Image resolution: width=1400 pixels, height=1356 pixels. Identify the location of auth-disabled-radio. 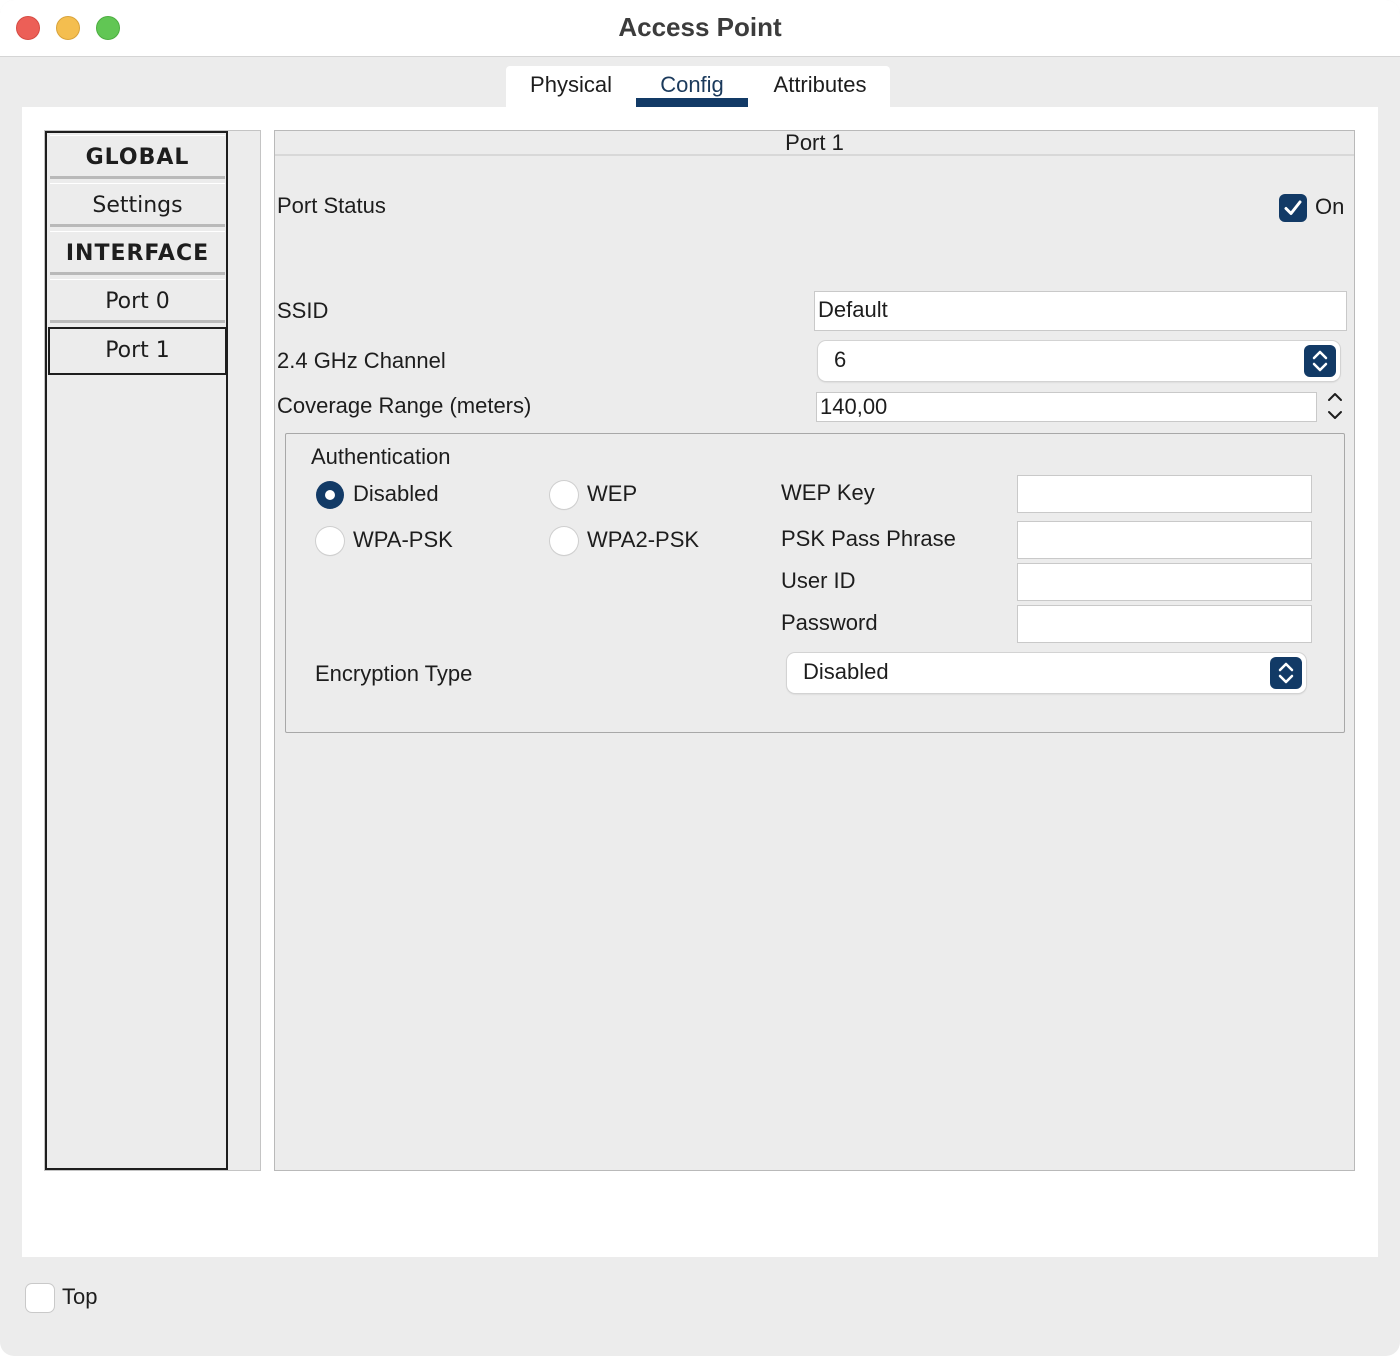
(330, 495).